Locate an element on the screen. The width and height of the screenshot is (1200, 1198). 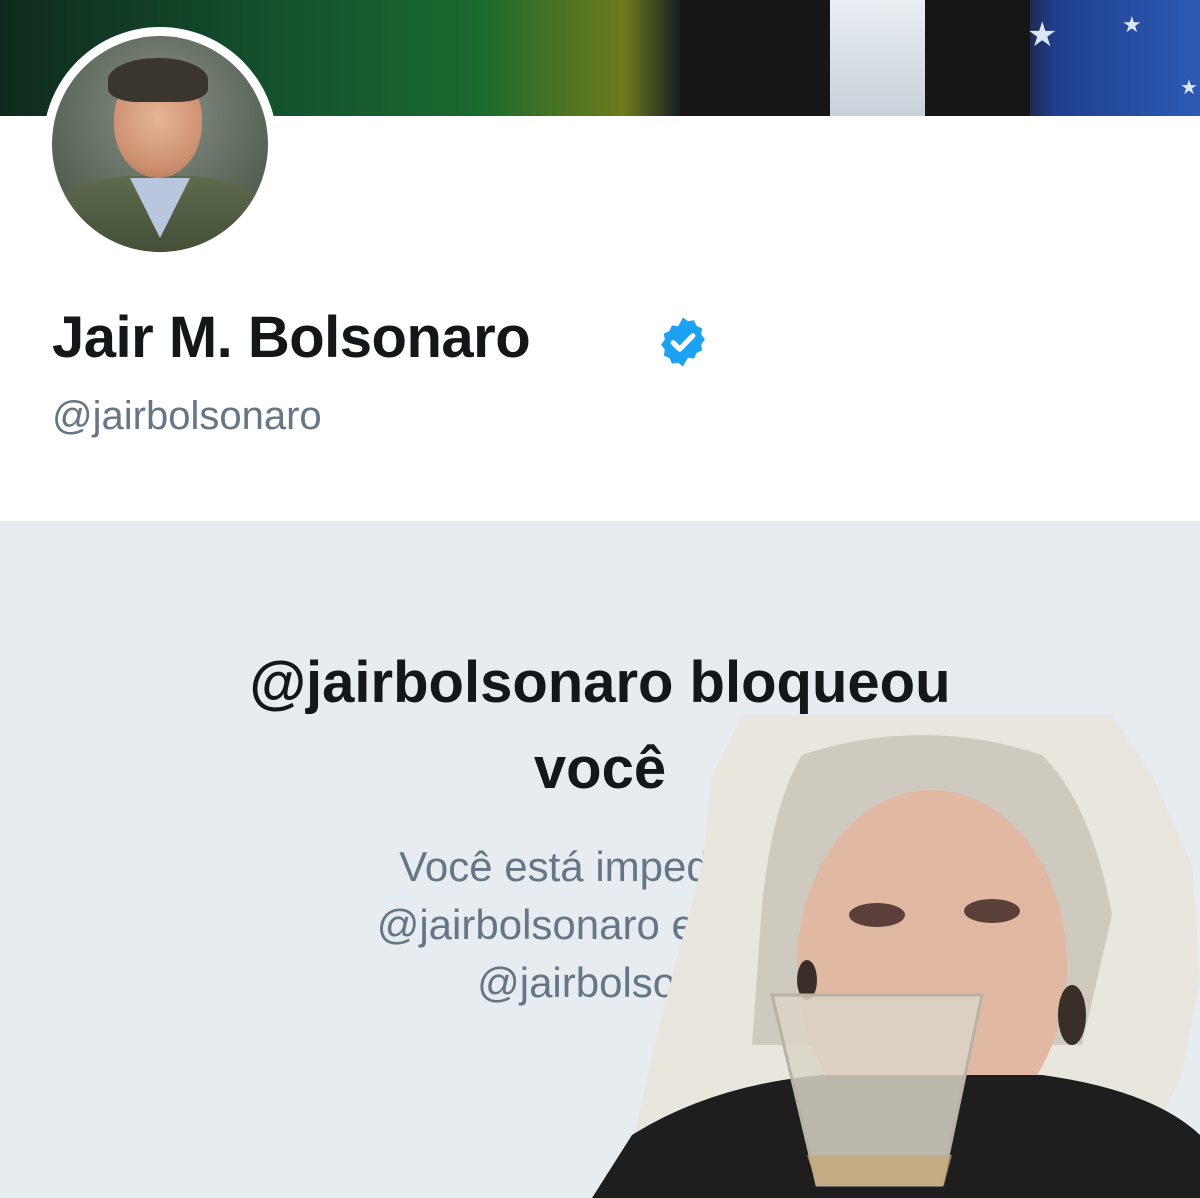
profile-handle: @jairbolsonaro is located at coordinates (187, 416).